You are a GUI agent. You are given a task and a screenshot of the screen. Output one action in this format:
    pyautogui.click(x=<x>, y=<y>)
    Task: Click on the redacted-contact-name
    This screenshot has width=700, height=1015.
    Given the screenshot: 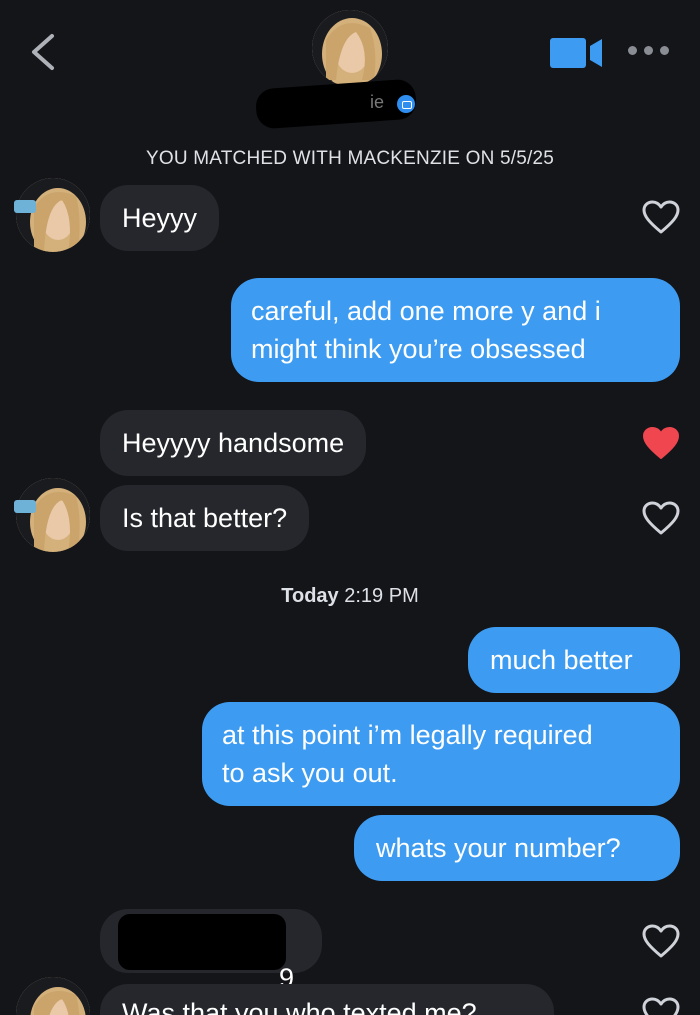 What is the action you would take?
    pyautogui.click(x=336, y=104)
    